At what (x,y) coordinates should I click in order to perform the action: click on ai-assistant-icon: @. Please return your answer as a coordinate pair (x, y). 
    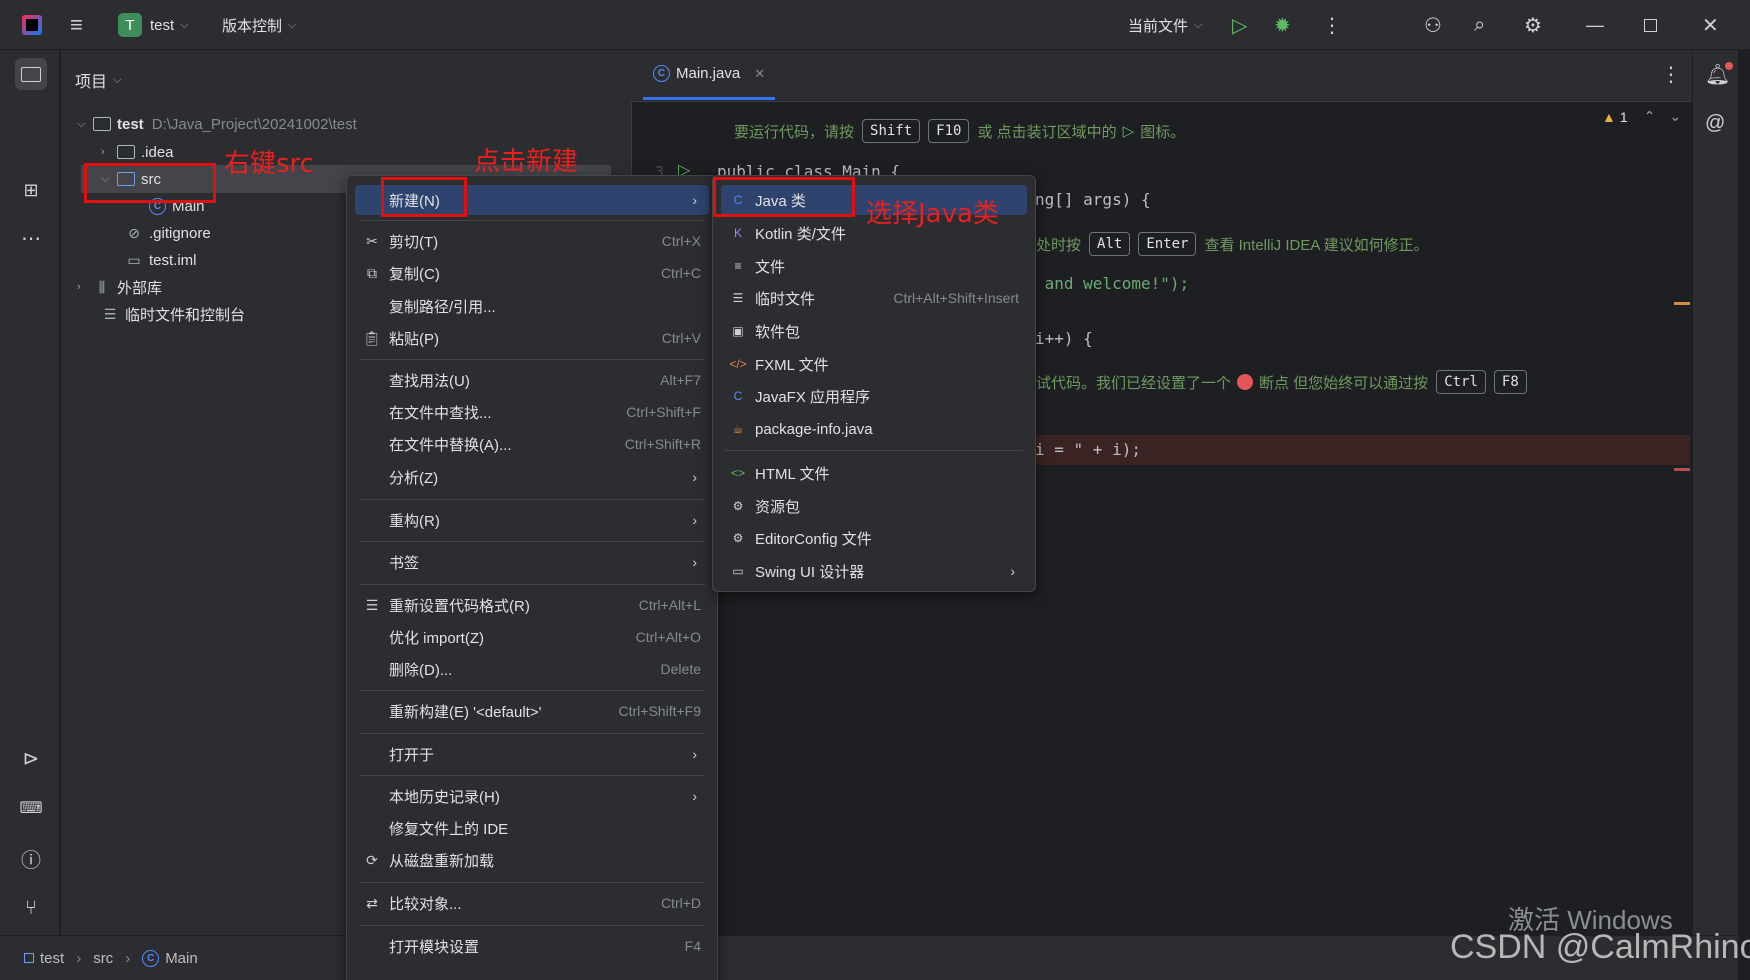
    Looking at the image, I should click on (1715, 123).